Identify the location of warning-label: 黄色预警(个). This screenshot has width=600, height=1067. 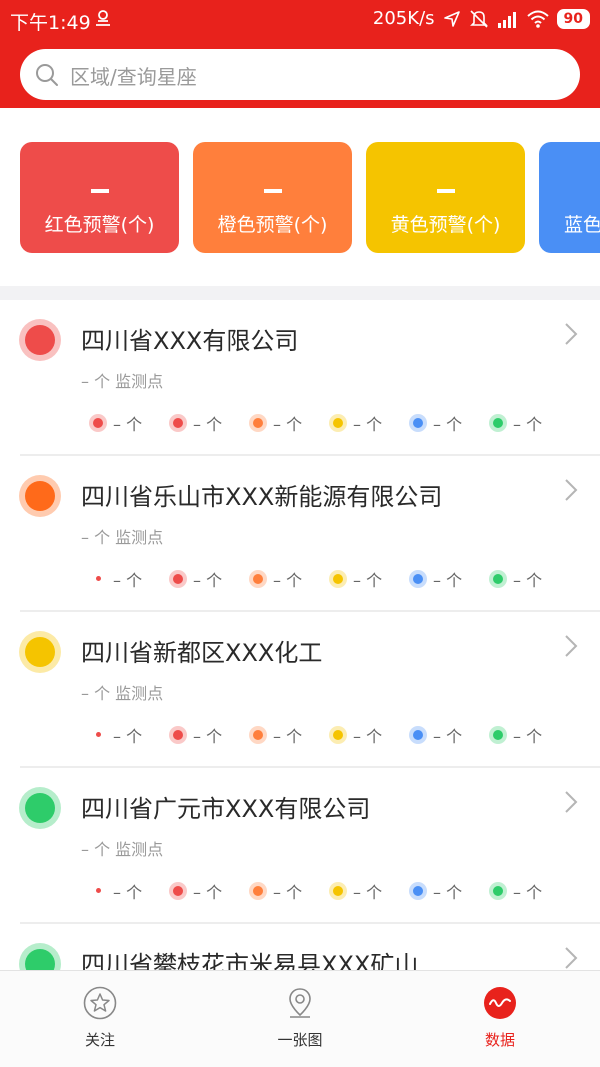
(445, 225).